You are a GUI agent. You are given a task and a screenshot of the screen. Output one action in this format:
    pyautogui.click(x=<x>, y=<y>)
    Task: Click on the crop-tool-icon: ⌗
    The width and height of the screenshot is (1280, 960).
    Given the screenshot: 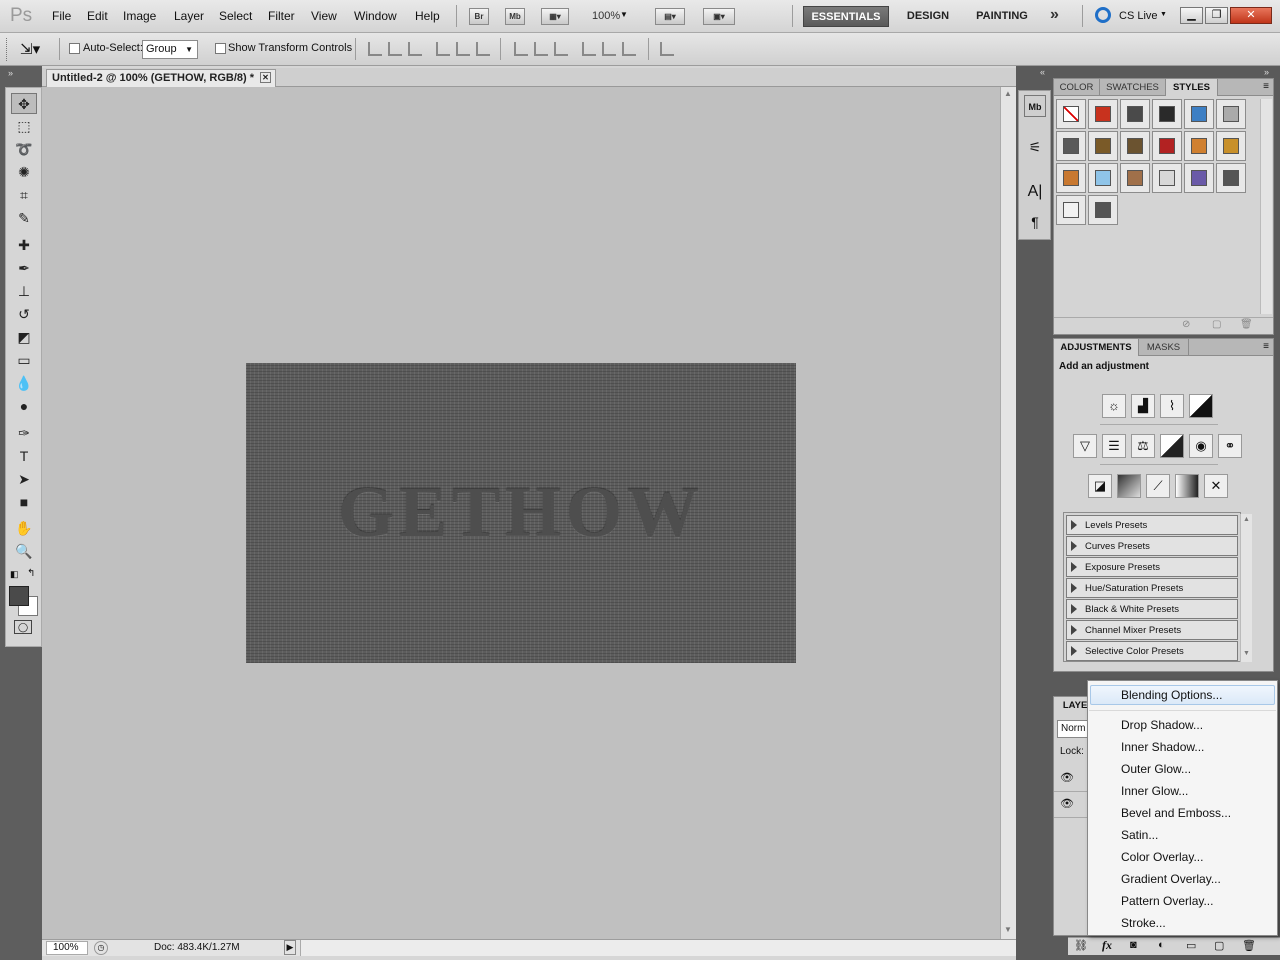 What is the action you would take?
    pyautogui.click(x=24, y=195)
    